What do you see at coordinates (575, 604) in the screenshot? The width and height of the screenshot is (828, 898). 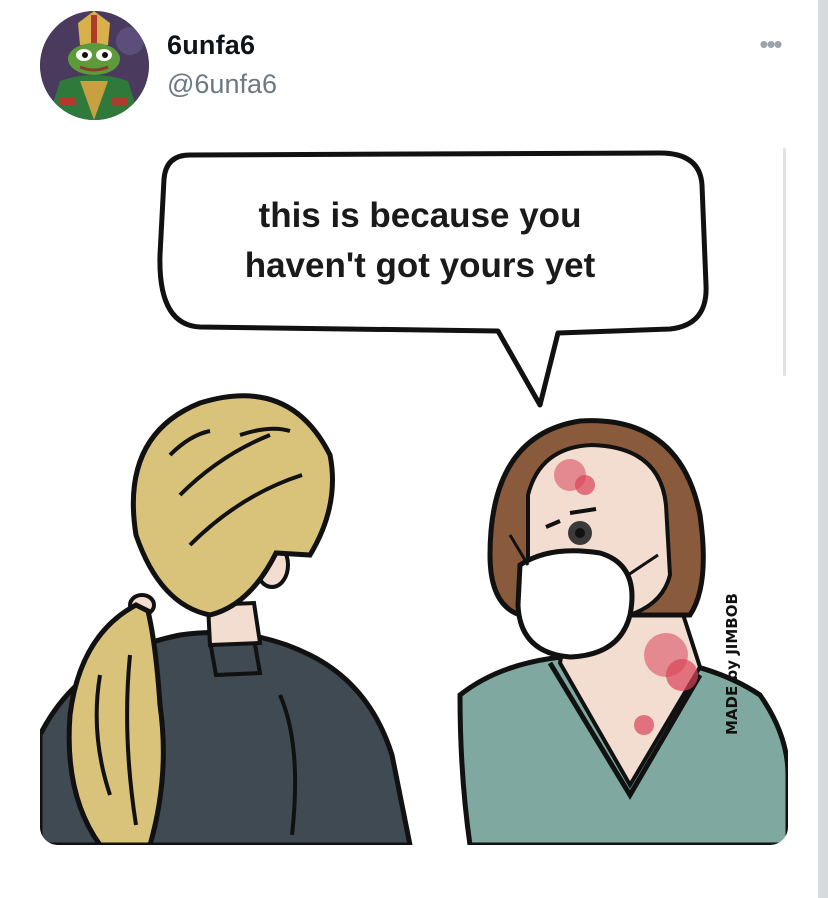 I see `face-mask` at bounding box center [575, 604].